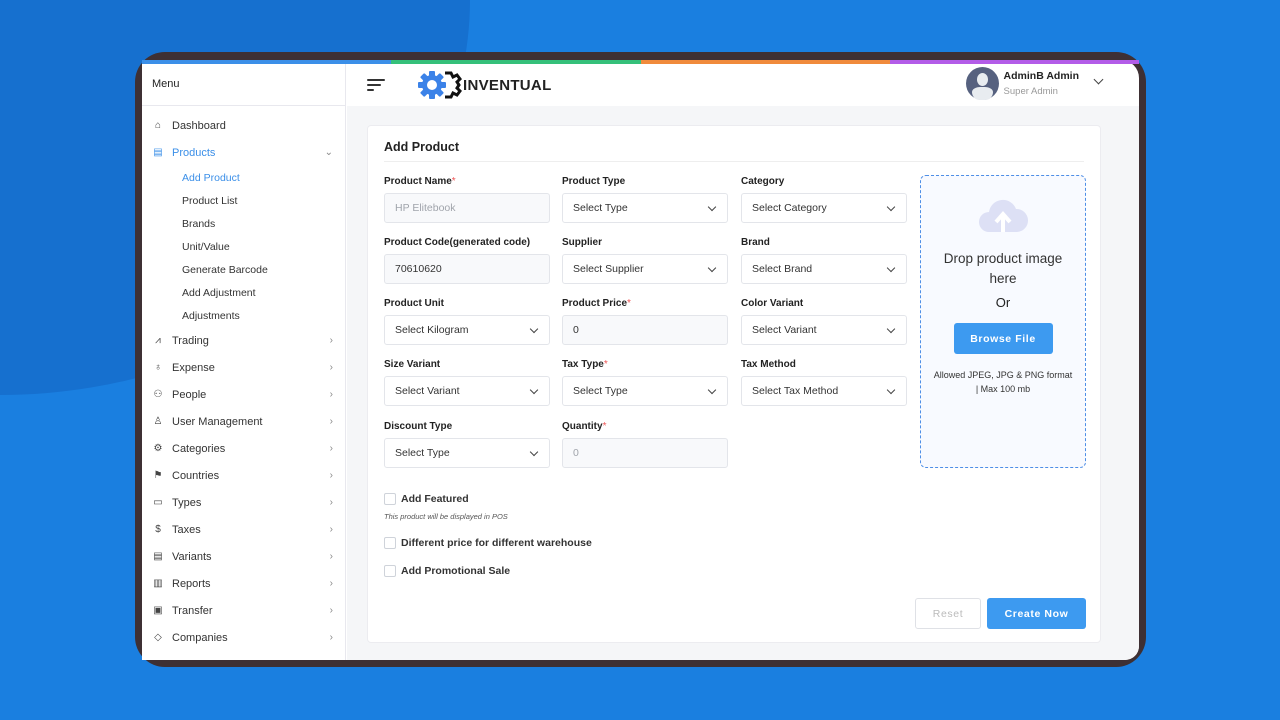 This screenshot has height=720, width=1280. Describe the element at coordinates (1034, 83) in the screenshot. I see `user-menu: AdminB Admin Super Admin` at that location.